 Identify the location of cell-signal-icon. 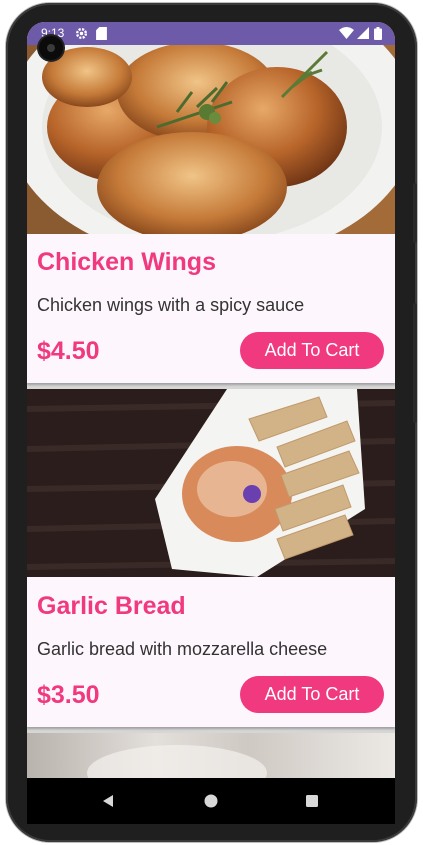
(363, 33).